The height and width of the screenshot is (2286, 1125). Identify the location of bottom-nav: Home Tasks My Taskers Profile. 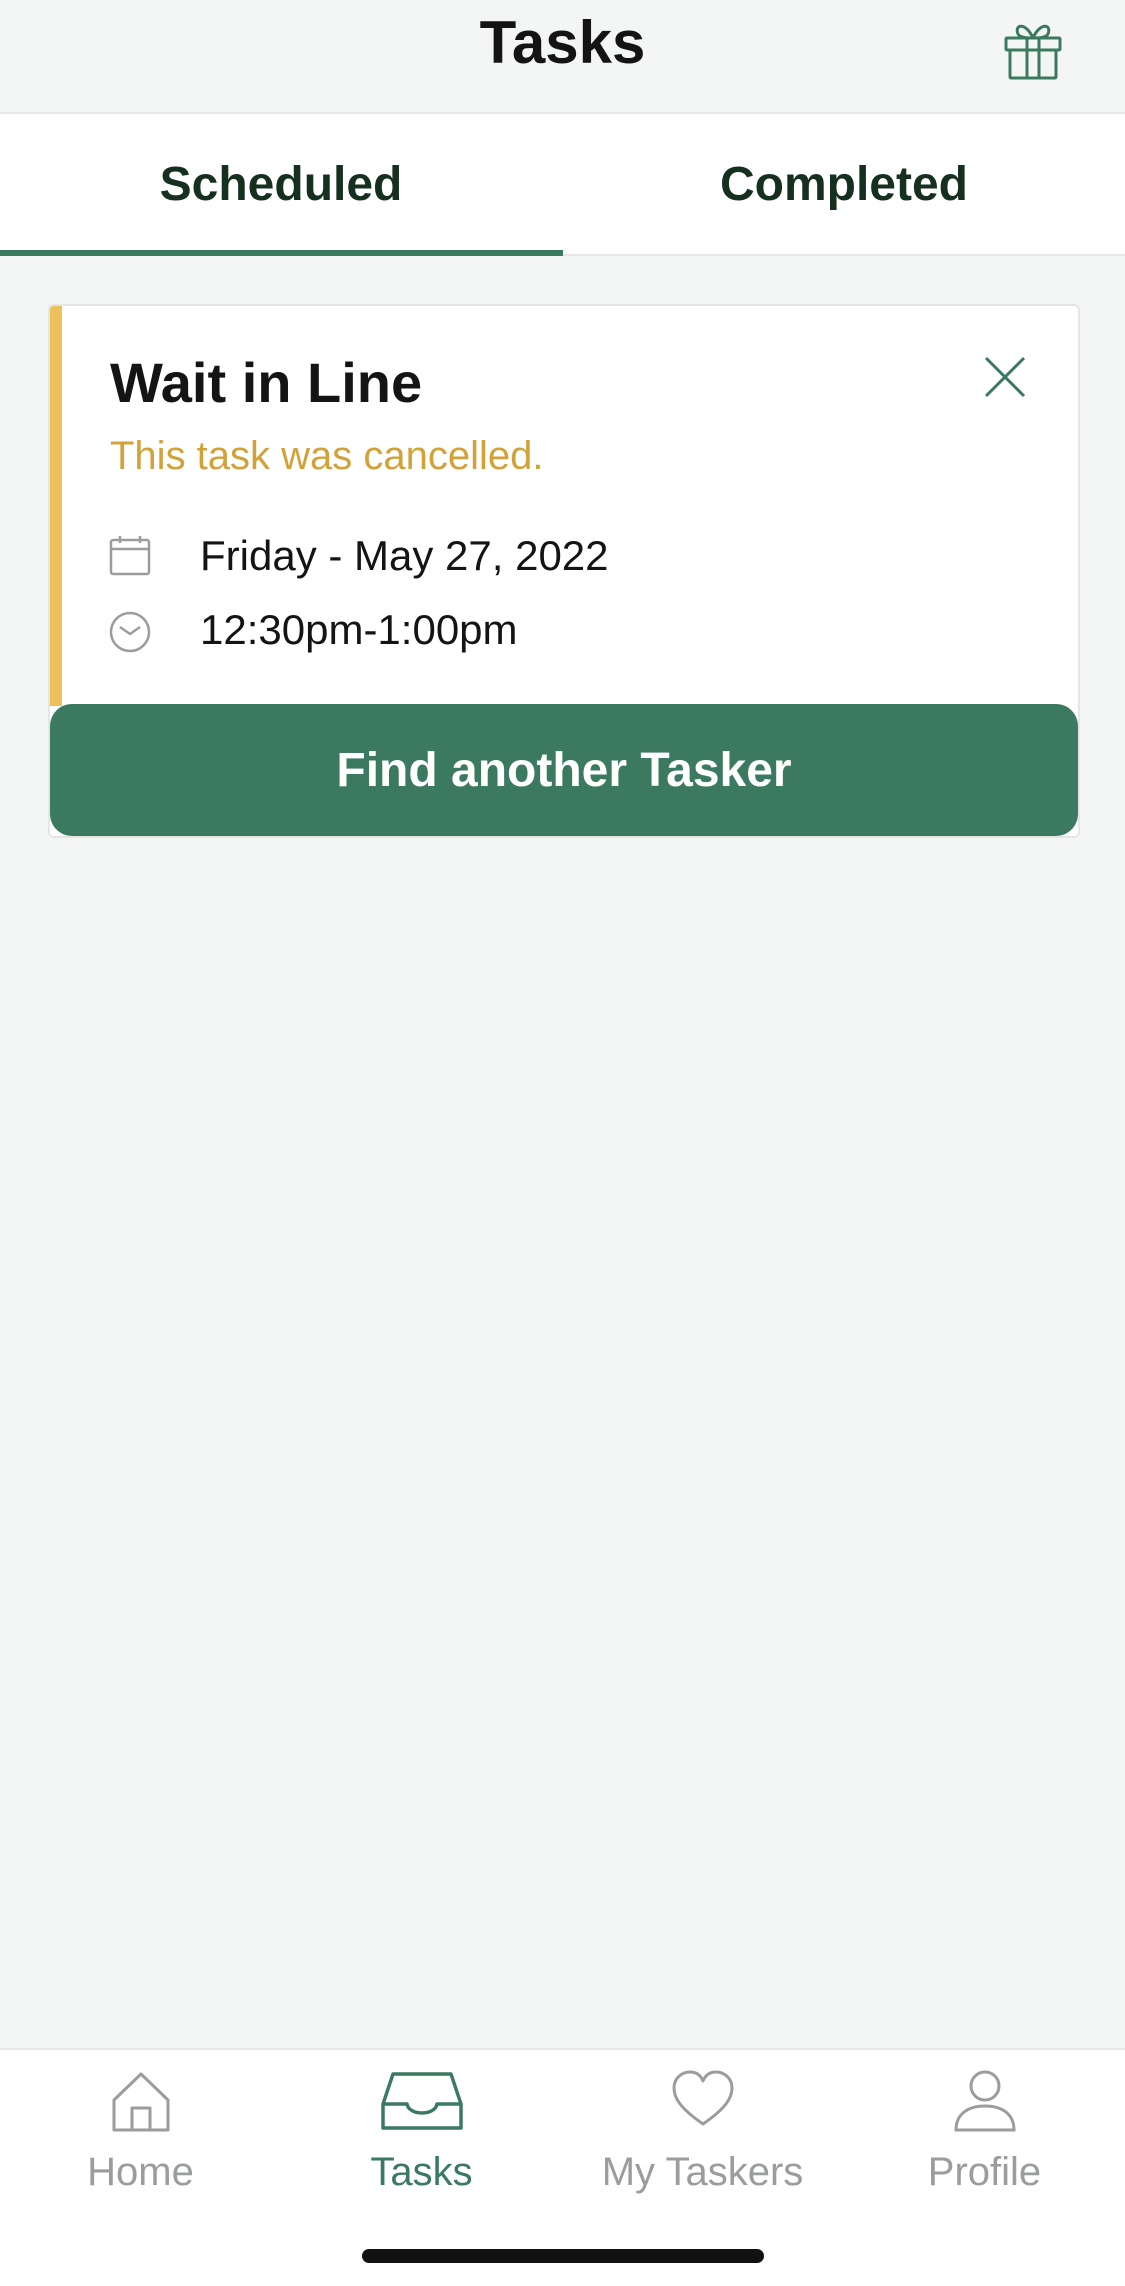
(562, 2167).